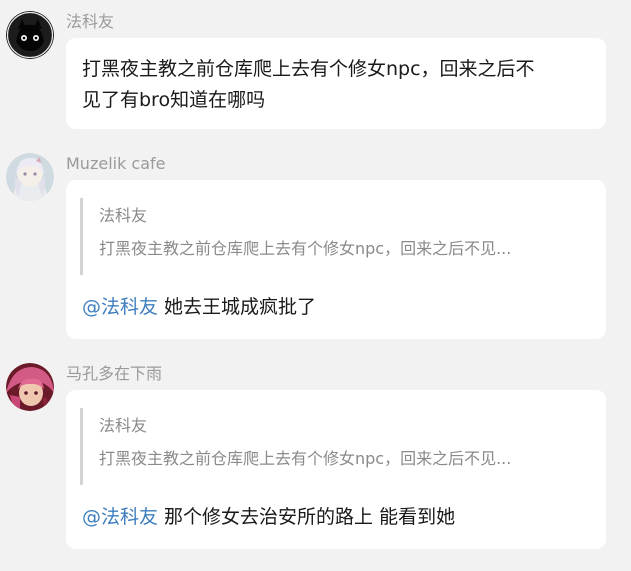  Describe the element at coordinates (307, 517) in the screenshot. I see `reply-body: 那个修女去治安所的路上 能看到她` at that location.